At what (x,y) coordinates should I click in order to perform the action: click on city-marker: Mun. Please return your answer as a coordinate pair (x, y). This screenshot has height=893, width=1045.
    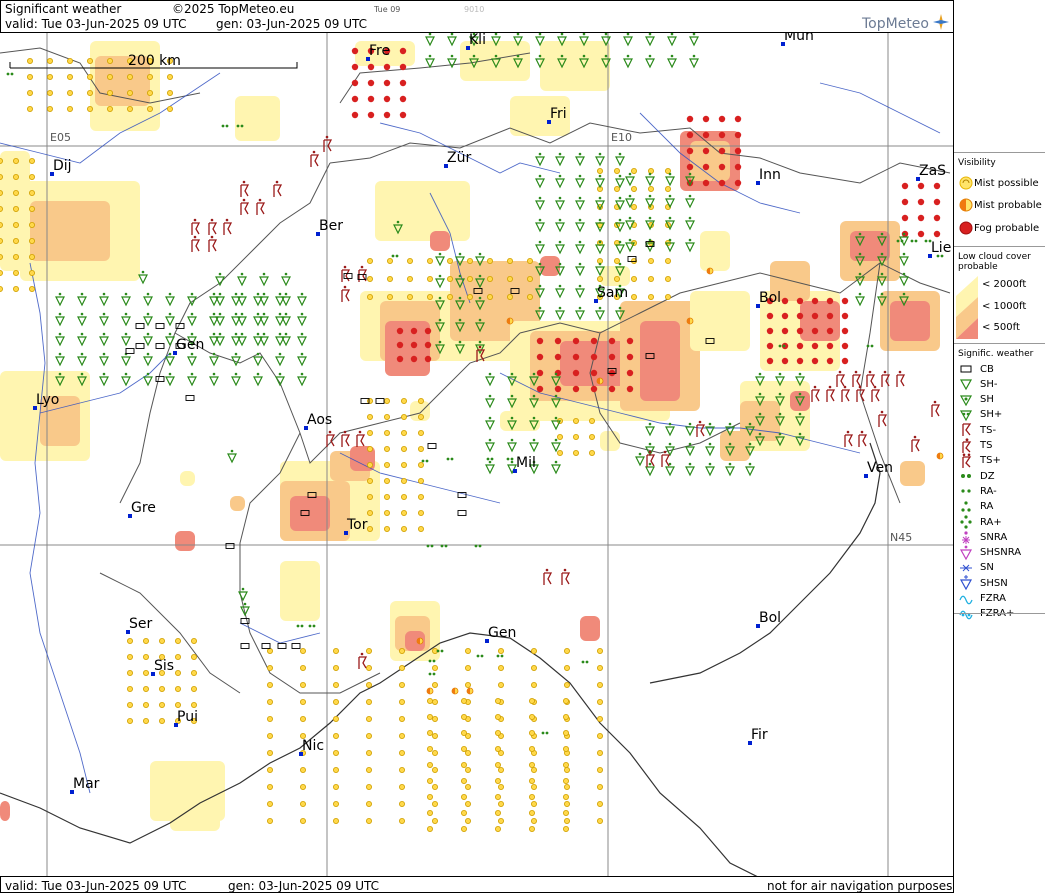
    Looking at the image, I should click on (797, 39).